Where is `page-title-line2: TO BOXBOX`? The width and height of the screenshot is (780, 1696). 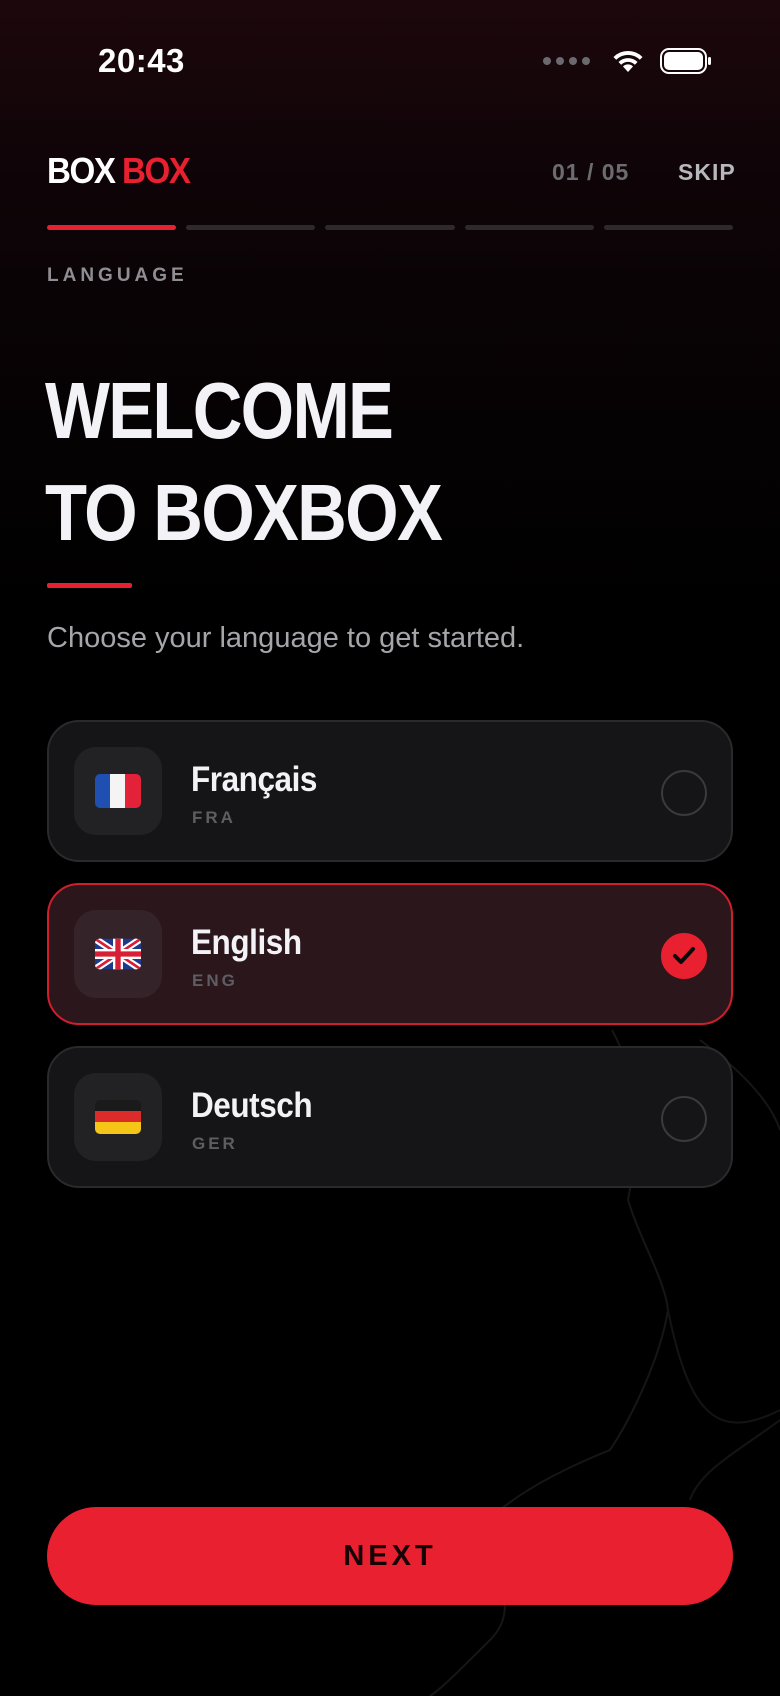 page-title-line2: TO BOXBOX is located at coordinates (244, 512).